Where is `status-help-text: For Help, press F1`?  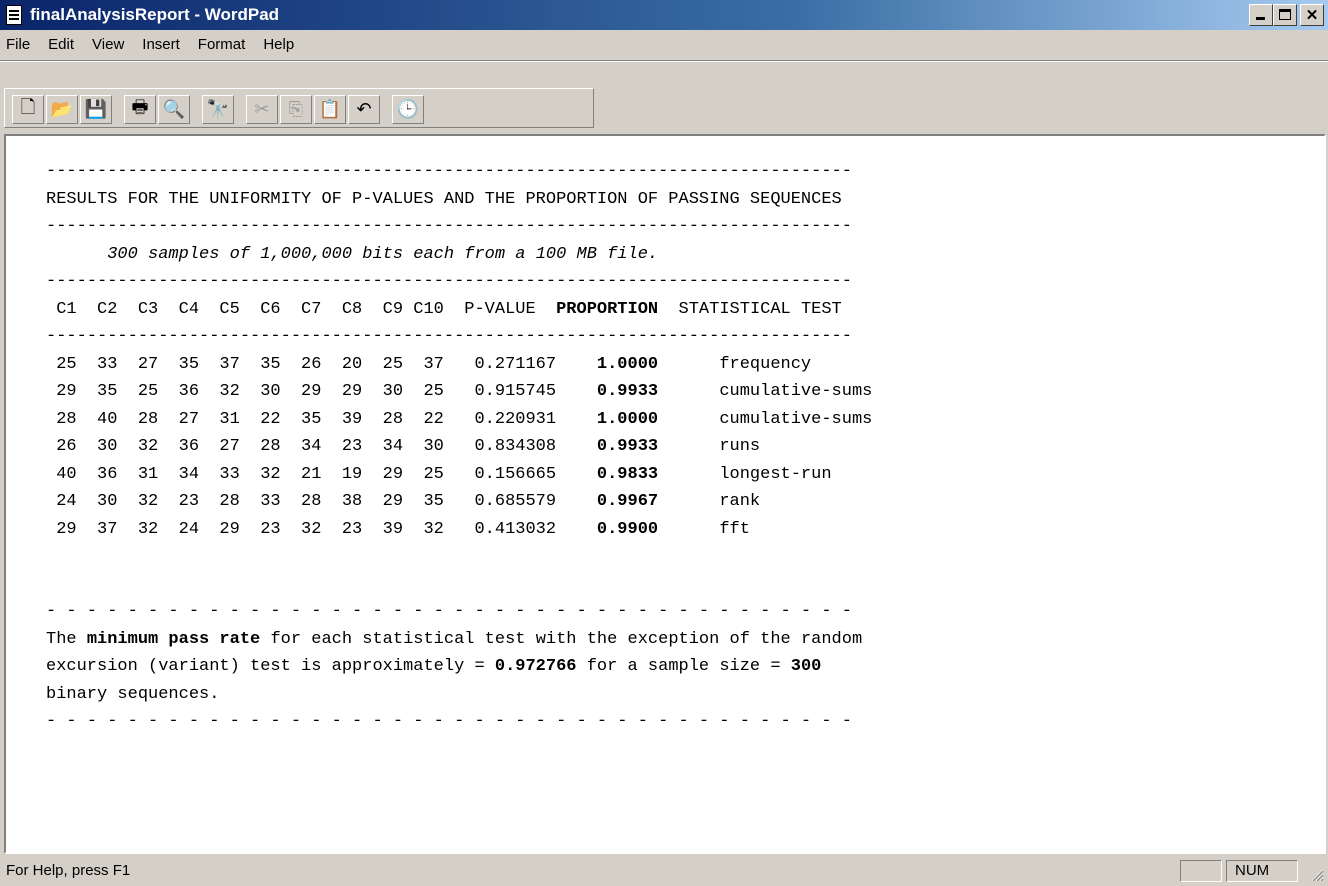
status-help-text: For Help, press F1 is located at coordinates (68, 870).